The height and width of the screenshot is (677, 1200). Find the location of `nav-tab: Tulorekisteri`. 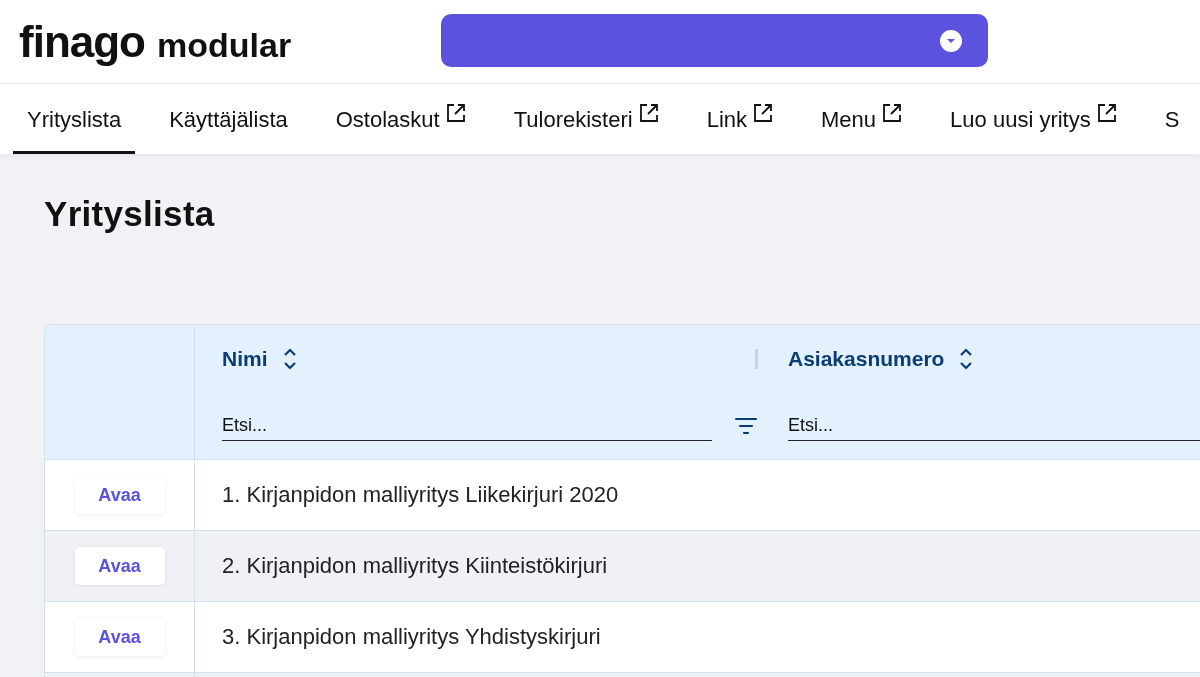

nav-tab: Tulorekisteri is located at coordinates (586, 119).